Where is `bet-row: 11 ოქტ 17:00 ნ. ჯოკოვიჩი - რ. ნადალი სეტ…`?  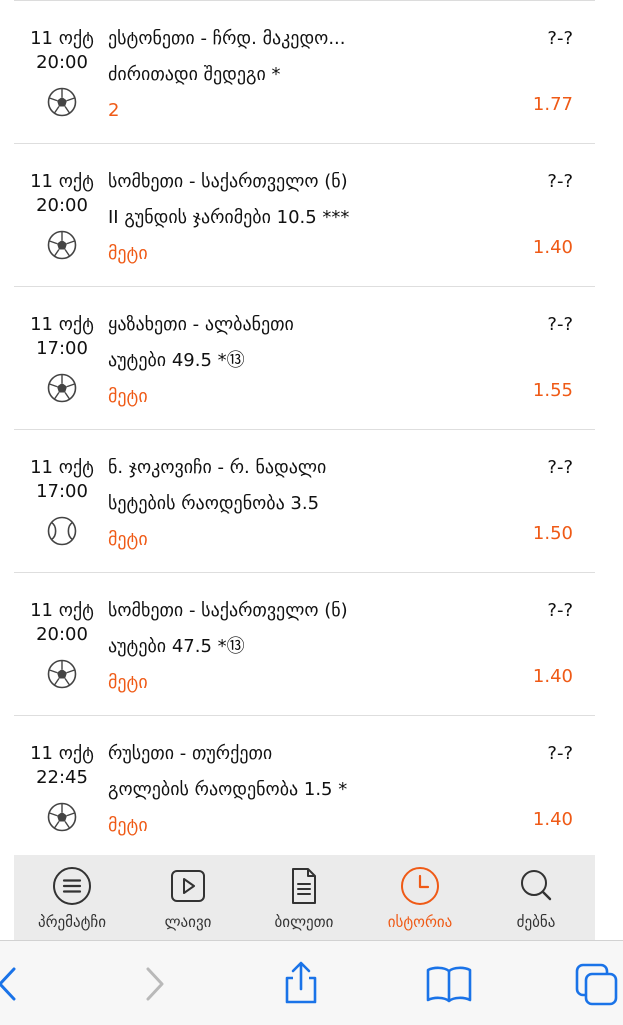
bet-row: 11 ოქტ 17:00 ნ. ჯოკოვიჩი - რ. ნადალი სეტ… is located at coordinates (304, 501).